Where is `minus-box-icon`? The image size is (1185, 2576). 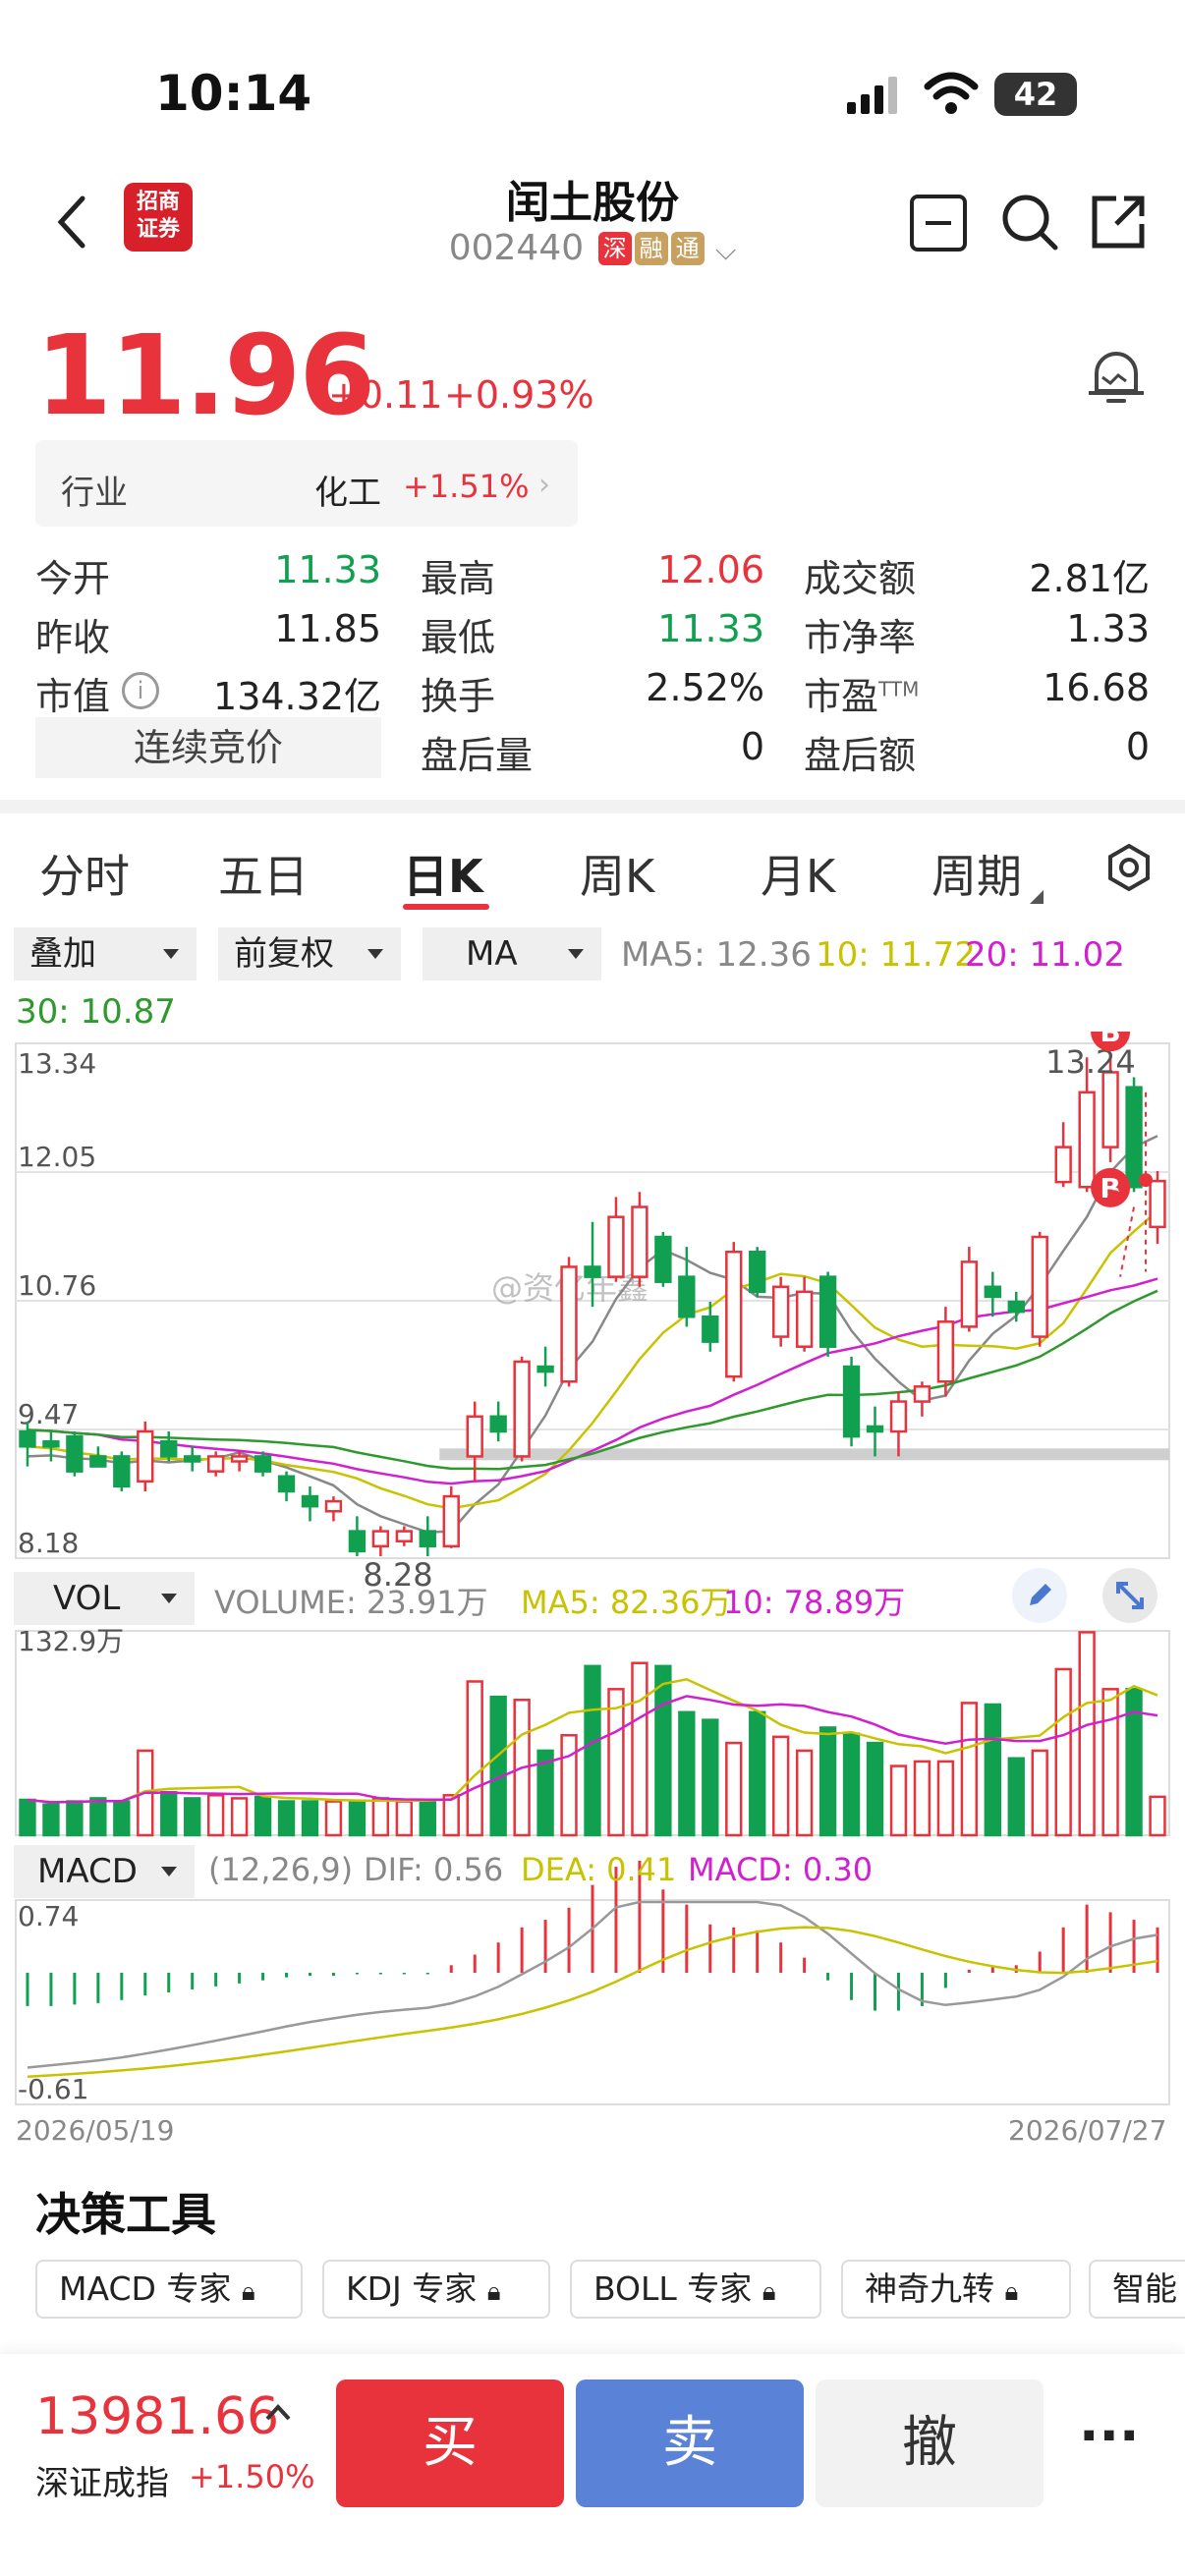 minus-box-icon is located at coordinates (939, 223).